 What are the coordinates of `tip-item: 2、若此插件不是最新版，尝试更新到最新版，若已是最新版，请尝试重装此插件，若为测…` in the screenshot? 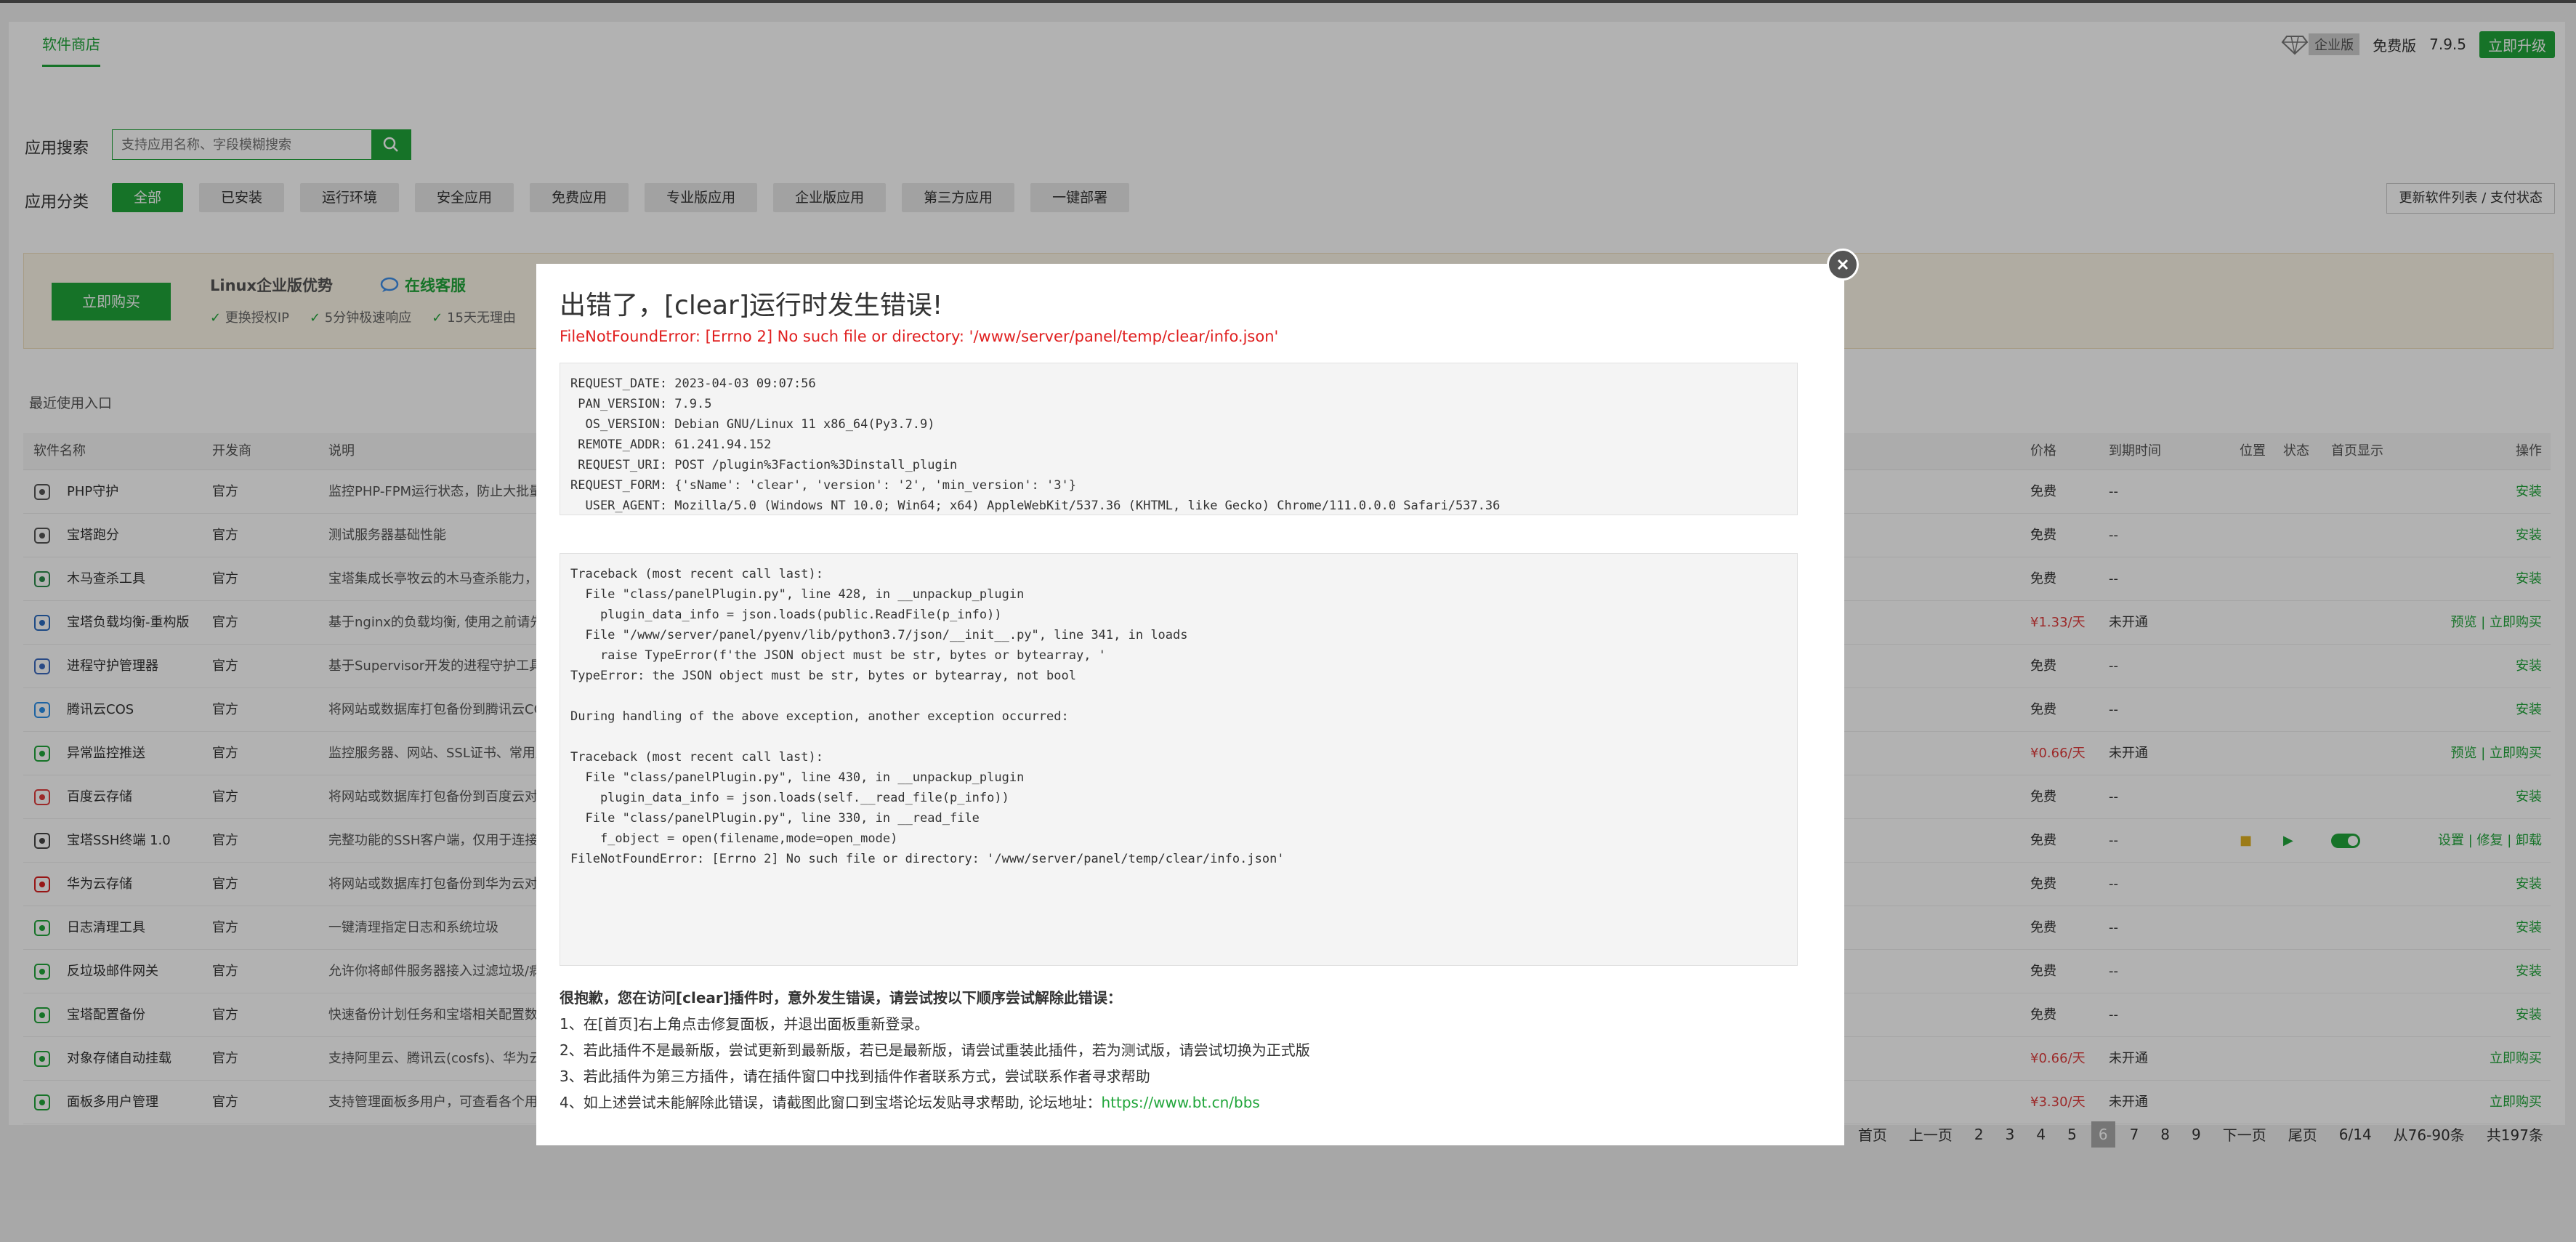 It's located at (935, 1050).